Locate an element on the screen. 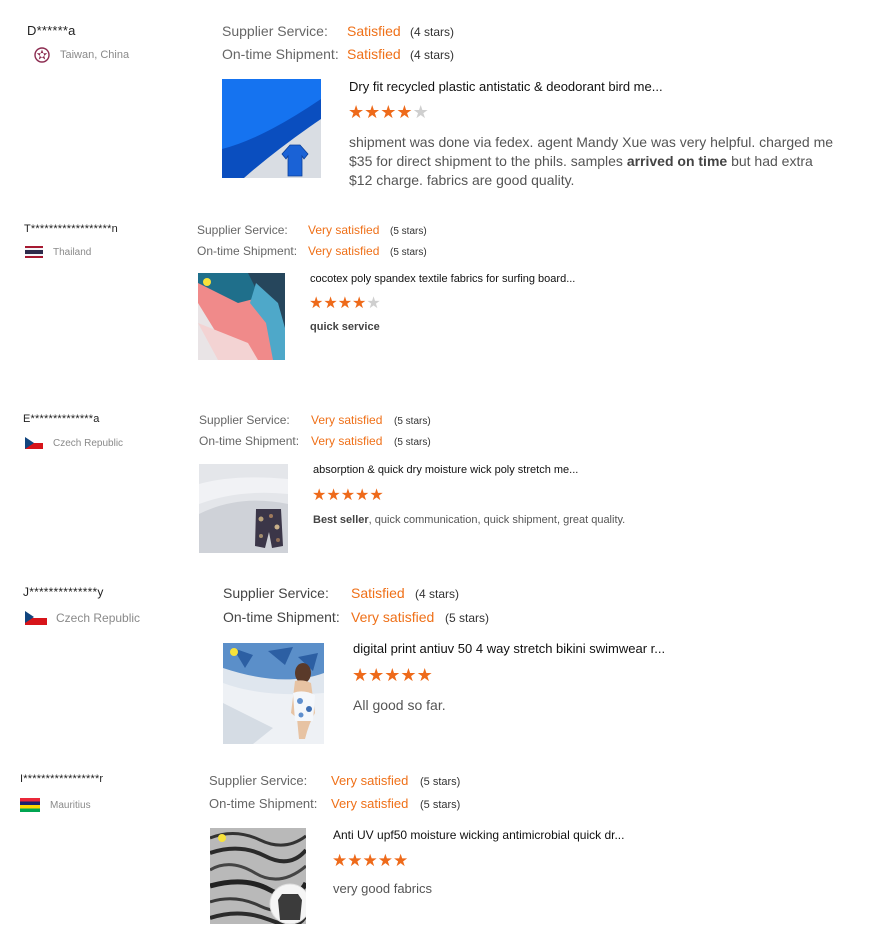 The width and height of the screenshot is (869, 941). buyer-name: I*****************r is located at coordinates (62, 779).